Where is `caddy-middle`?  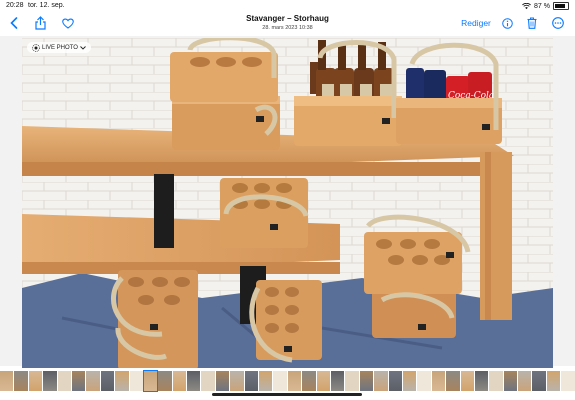 caddy-middle is located at coordinates (264, 213).